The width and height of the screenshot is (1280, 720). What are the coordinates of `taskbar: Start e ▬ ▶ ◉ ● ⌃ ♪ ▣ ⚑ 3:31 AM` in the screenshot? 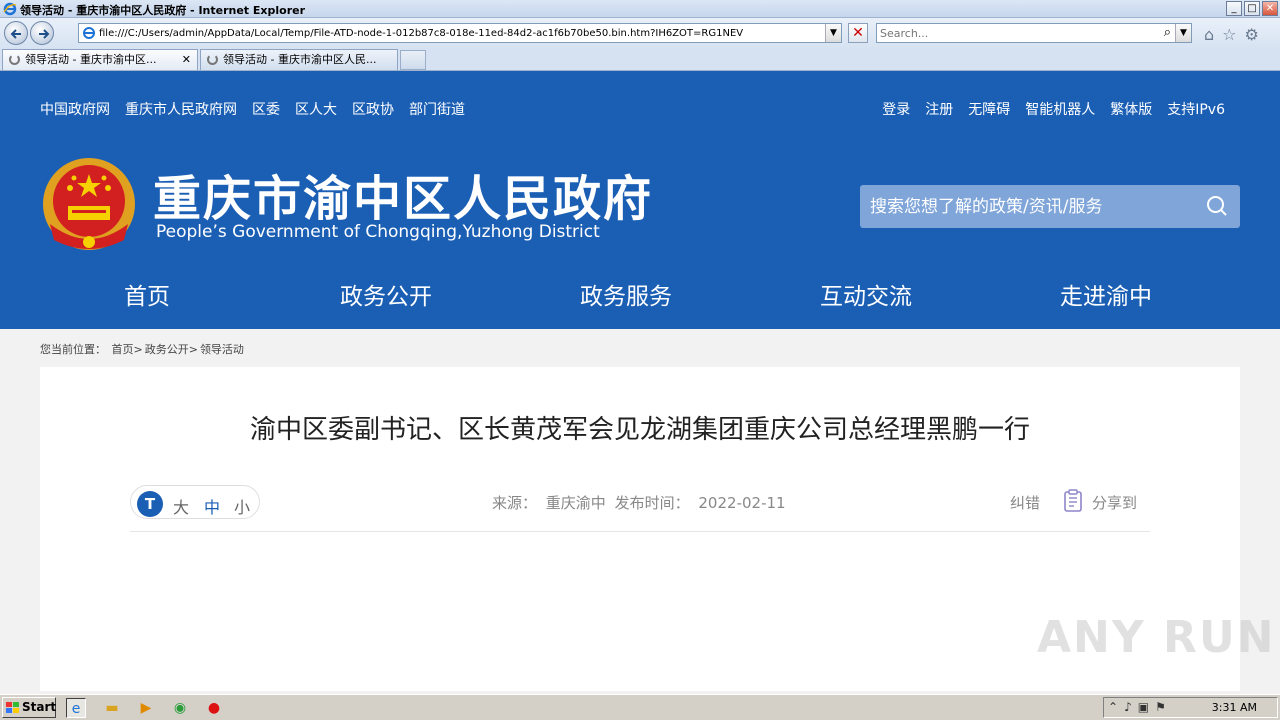 It's located at (640, 707).